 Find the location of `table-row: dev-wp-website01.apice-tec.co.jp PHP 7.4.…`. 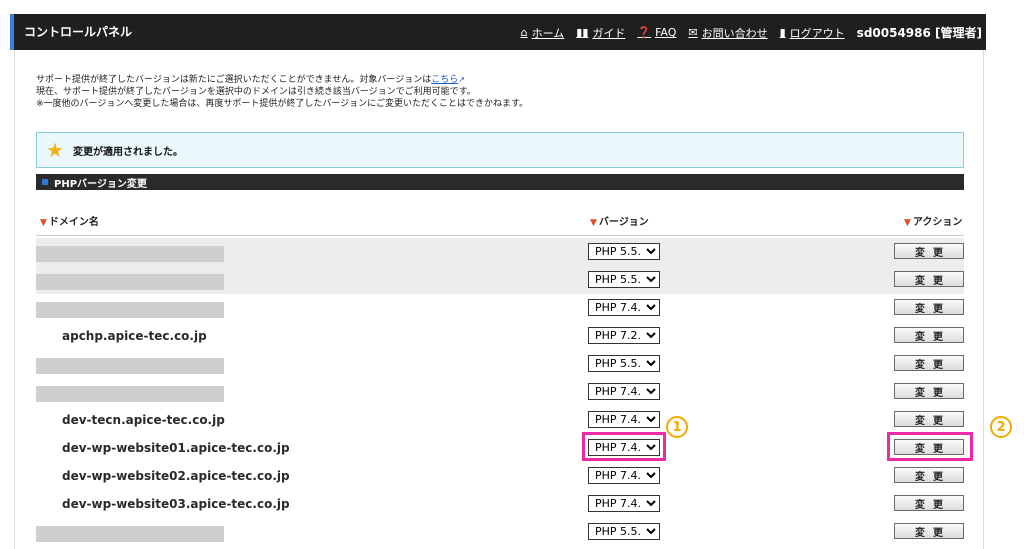

table-row: dev-wp-website01.apice-tec.co.jp PHP 7.4.… is located at coordinates (500, 448).